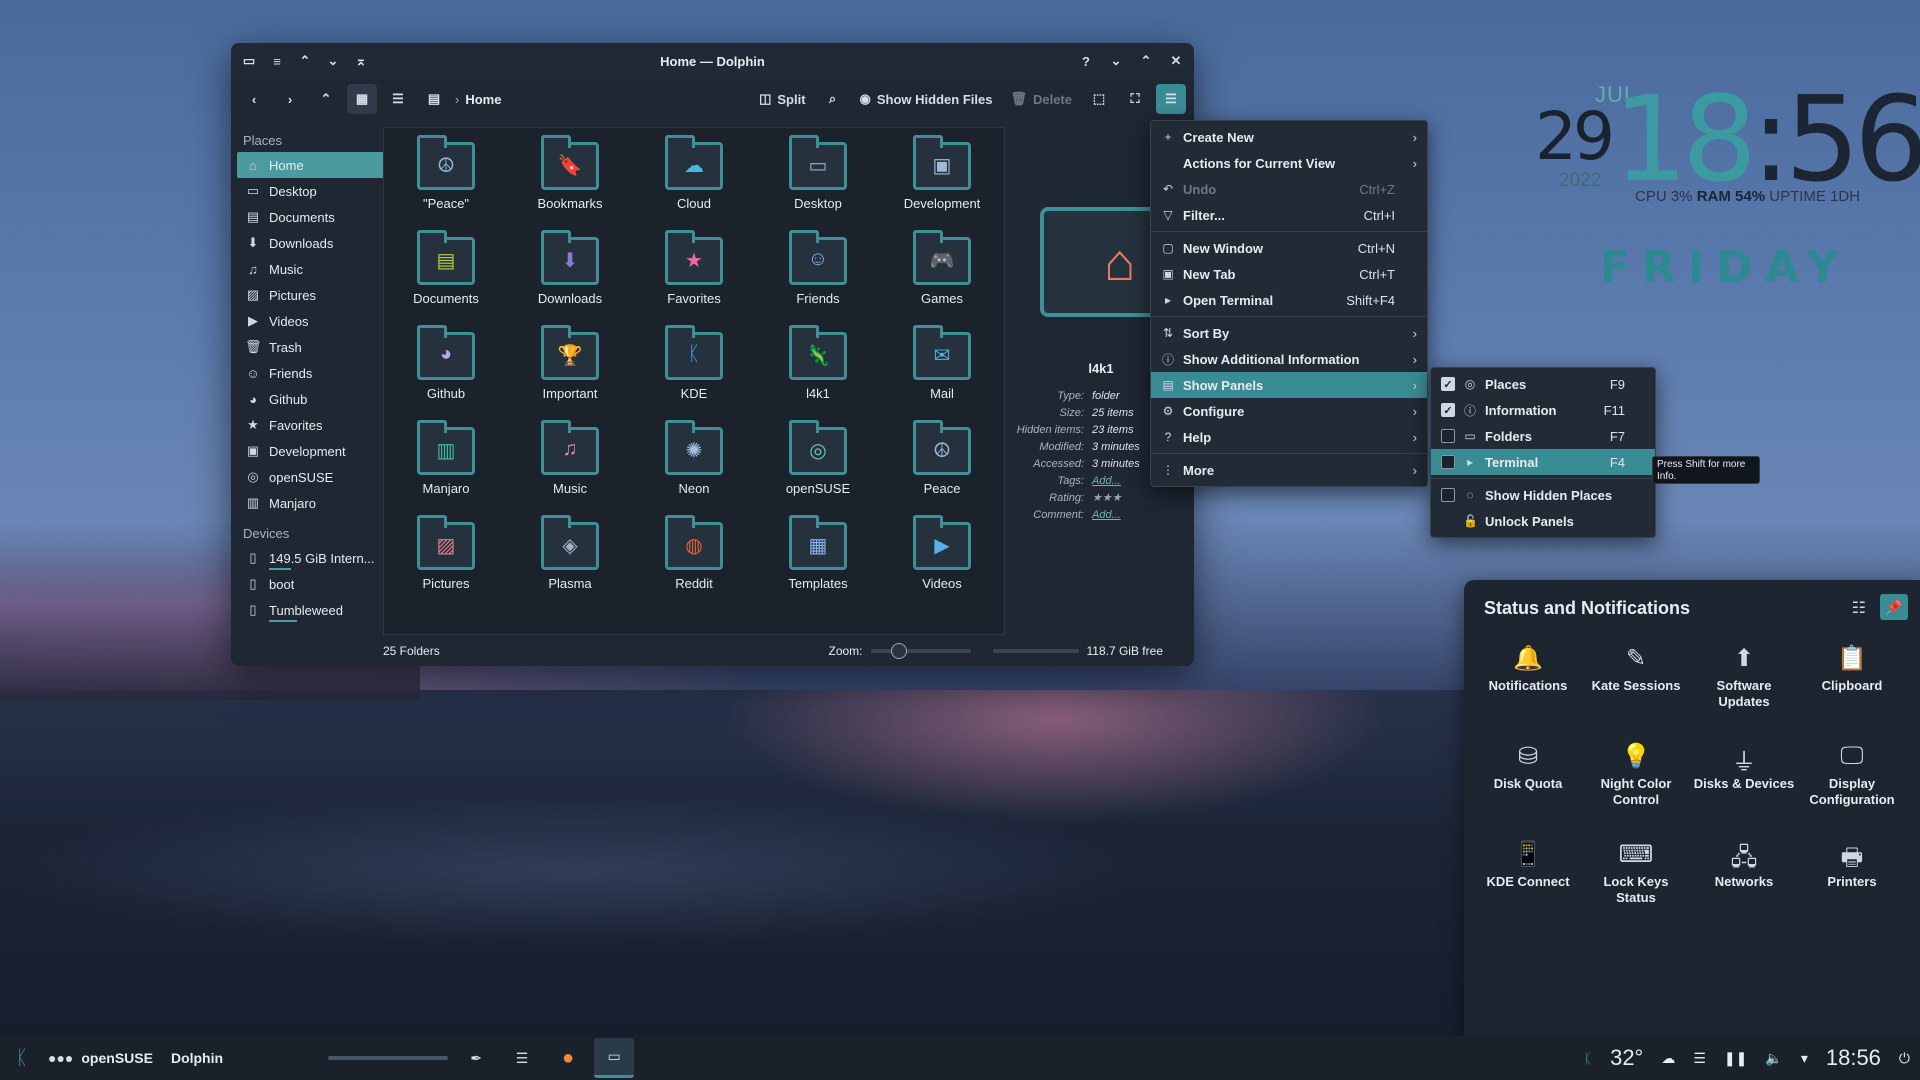  I want to click on app-launcher-button: ᛕ, so click(22, 1058).